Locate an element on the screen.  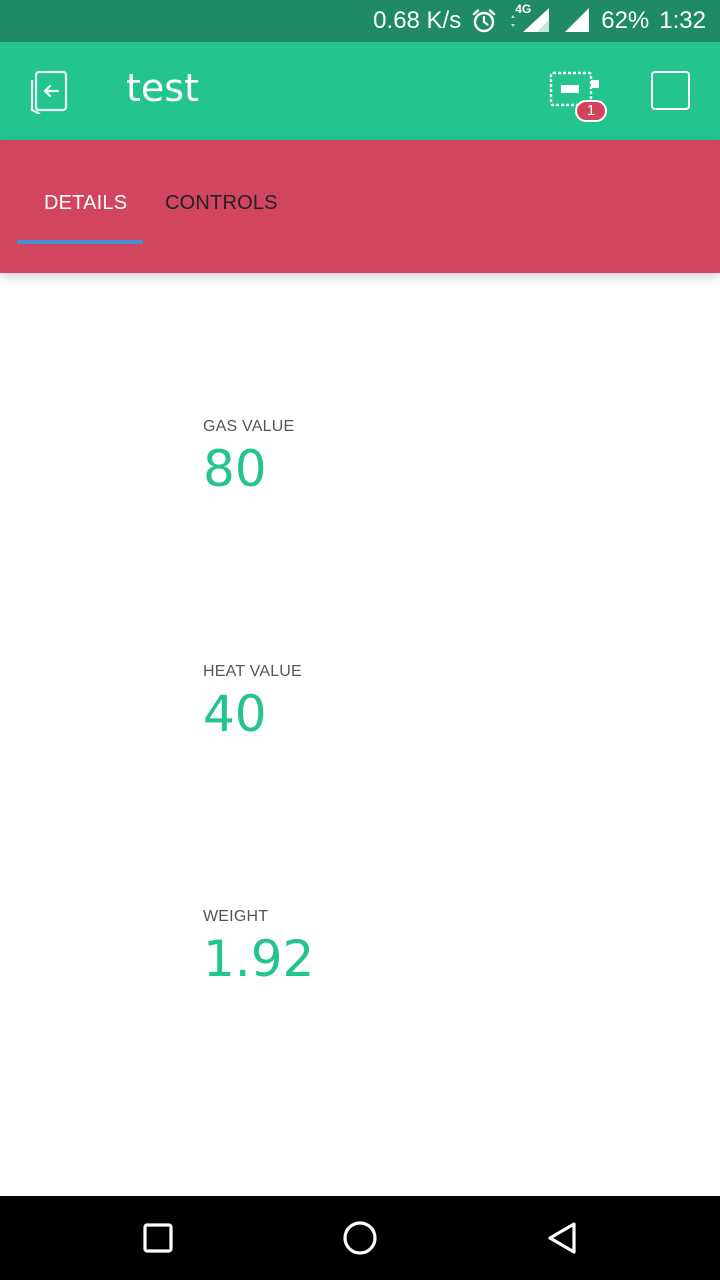
weight-widget: WEIGHT 1.92 is located at coordinates (258, 947).